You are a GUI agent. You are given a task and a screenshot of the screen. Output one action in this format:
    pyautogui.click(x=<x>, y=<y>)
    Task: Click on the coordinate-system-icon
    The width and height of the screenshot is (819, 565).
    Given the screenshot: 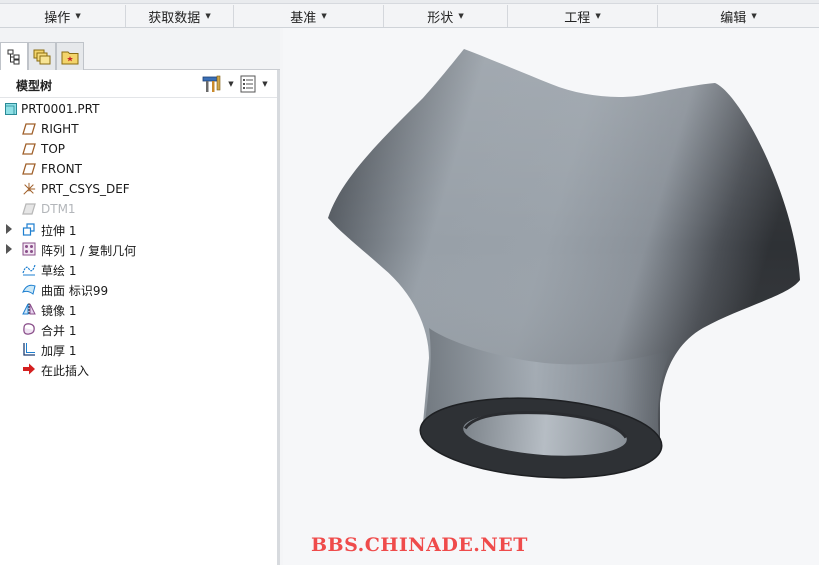 What is the action you would take?
    pyautogui.click(x=29, y=189)
    